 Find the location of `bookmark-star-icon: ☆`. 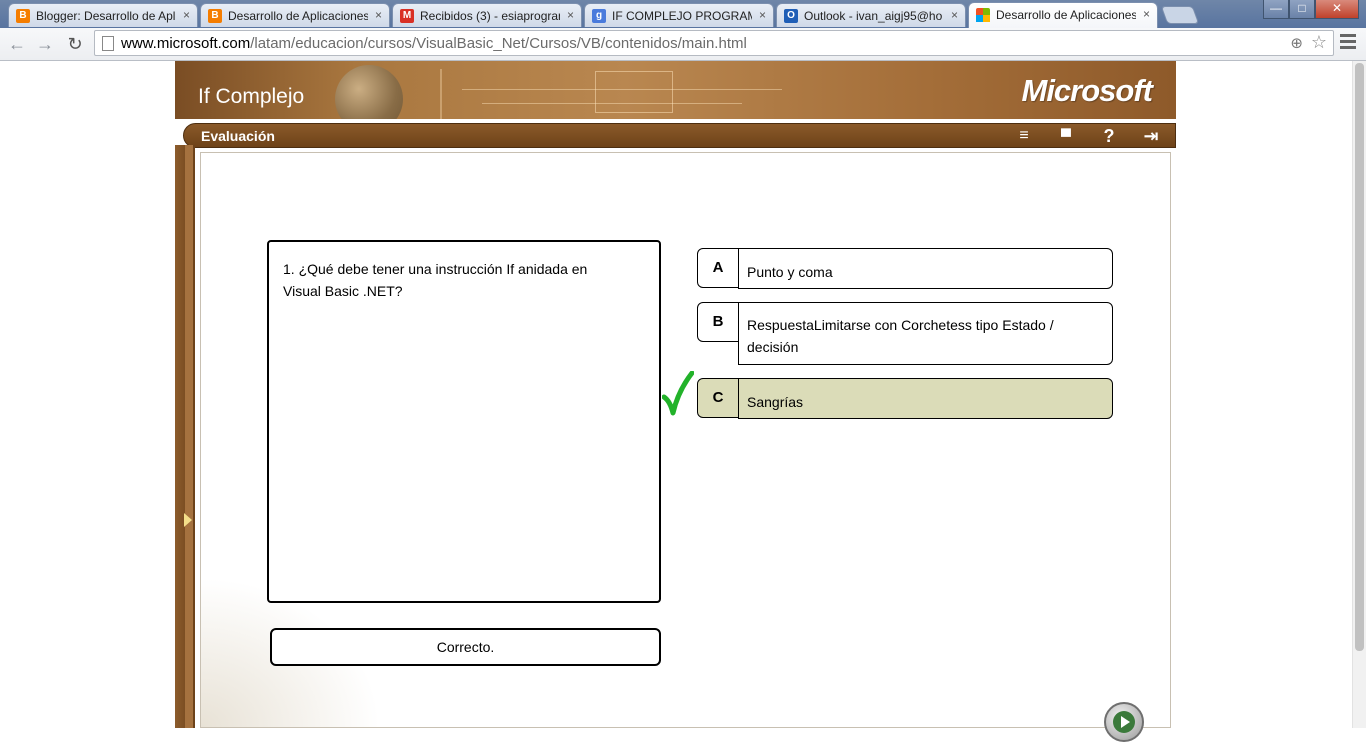

bookmark-star-icon: ☆ is located at coordinates (1319, 42).